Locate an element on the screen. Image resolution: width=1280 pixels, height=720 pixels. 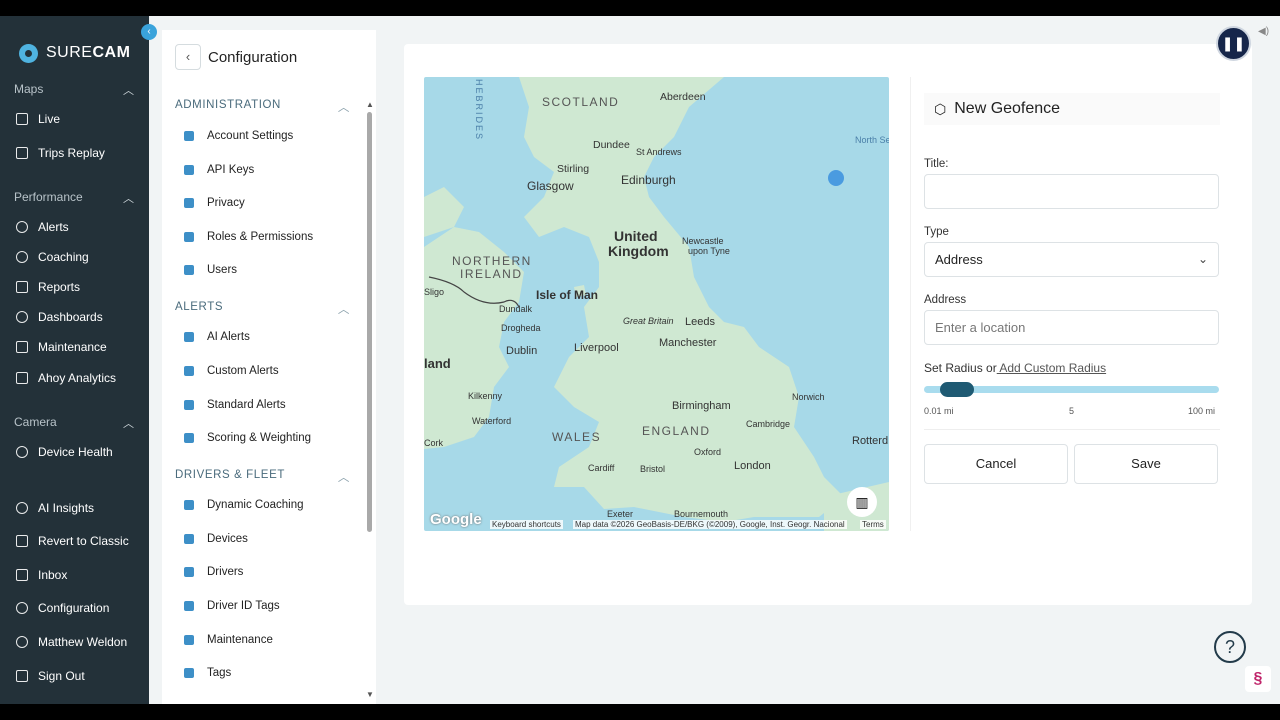
nav-section-label: Performance is located at coordinates (48, 197).